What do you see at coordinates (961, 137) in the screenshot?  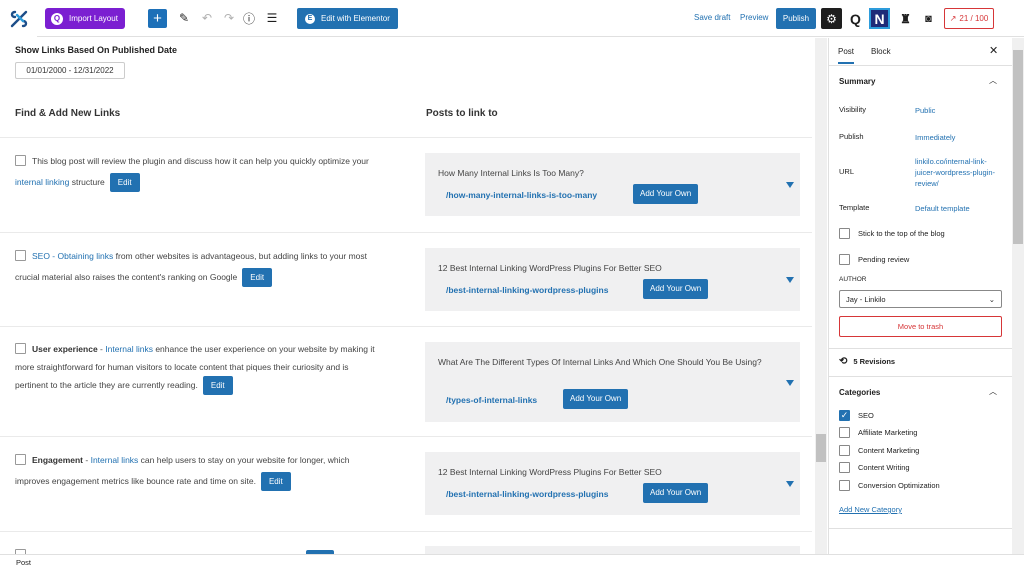 I see `publish-value: Immediately` at bounding box center [961, 137].